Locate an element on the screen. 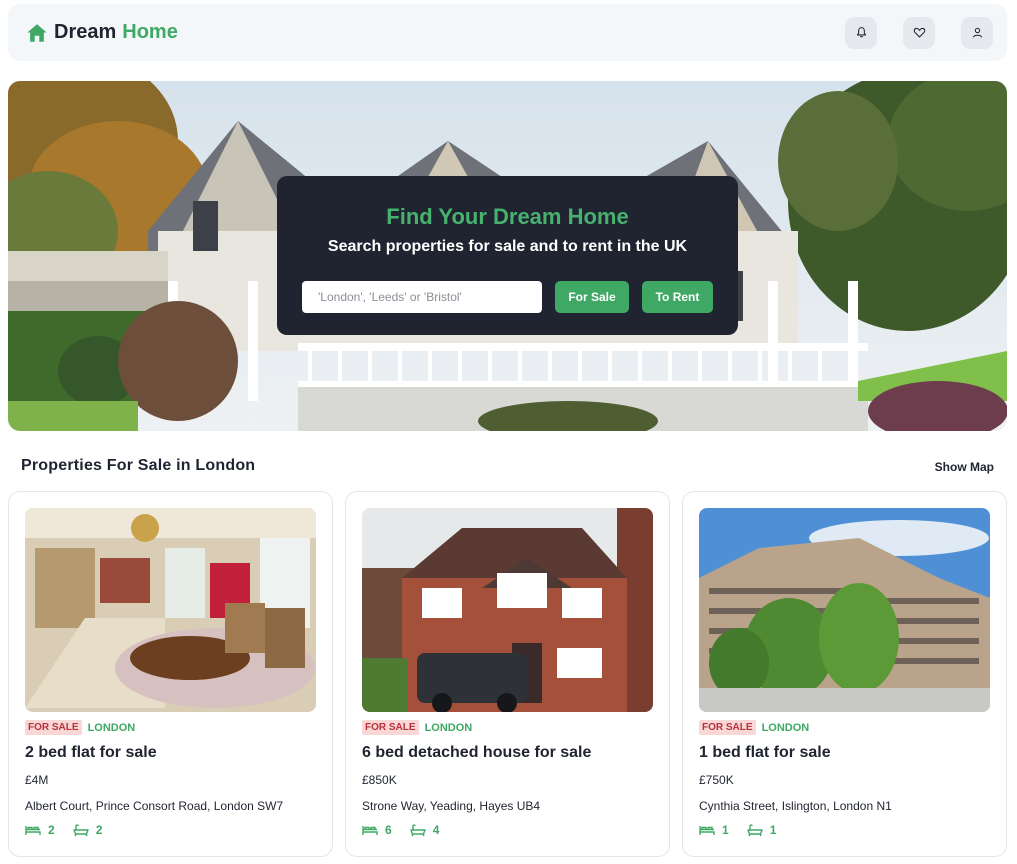 Image resolution: width=1017 pixels, height=864 pixels. brand-logo: Dream Home is located at coordinates (102, 32).